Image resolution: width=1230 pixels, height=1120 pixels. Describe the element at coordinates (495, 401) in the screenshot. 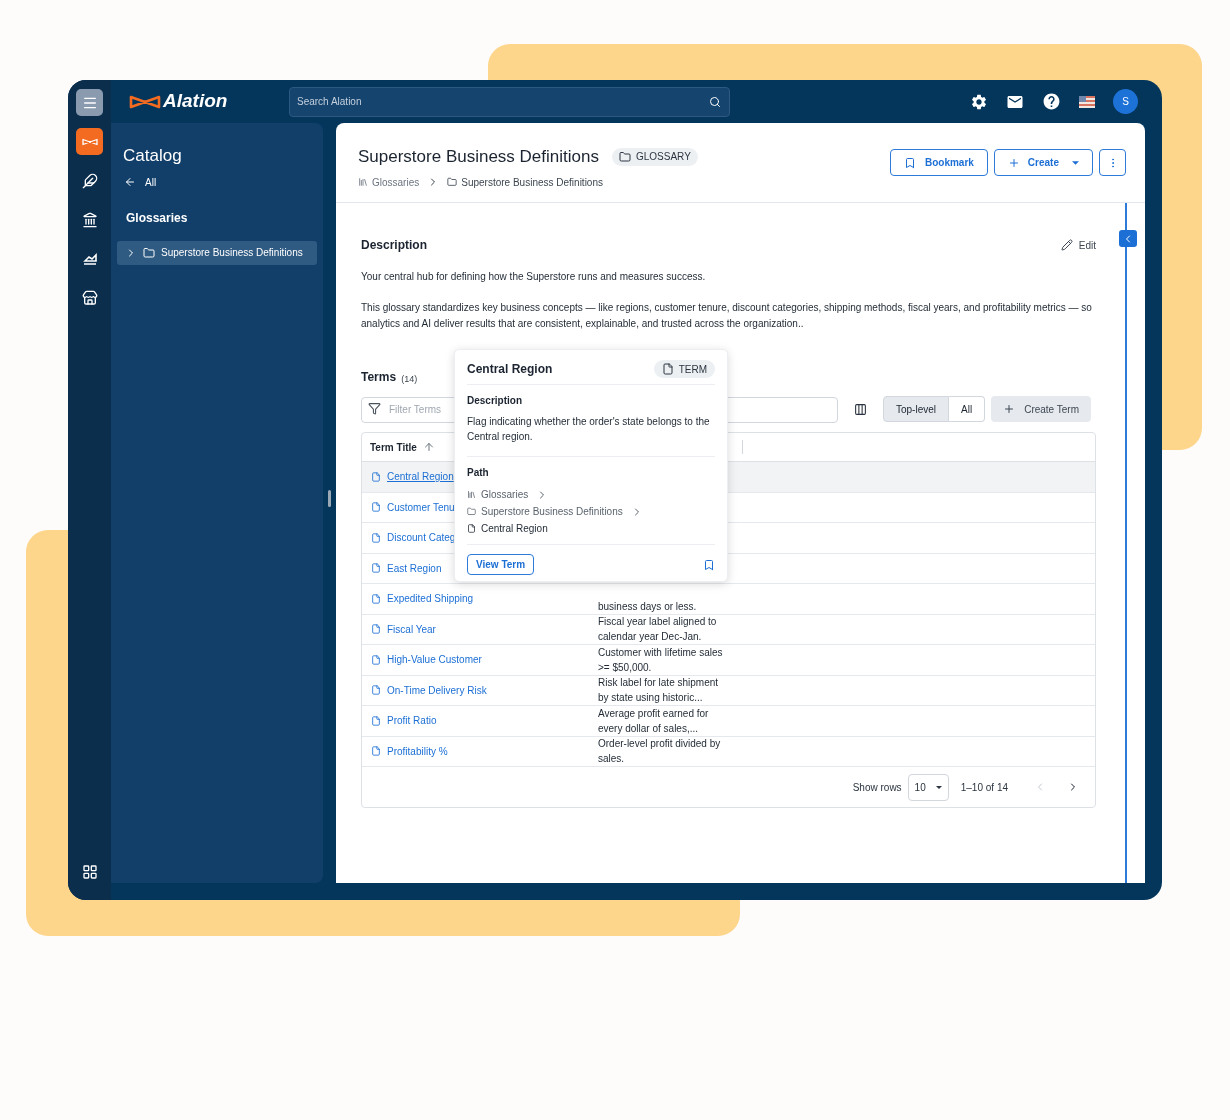

I see `popover-heading: Description` at that location.